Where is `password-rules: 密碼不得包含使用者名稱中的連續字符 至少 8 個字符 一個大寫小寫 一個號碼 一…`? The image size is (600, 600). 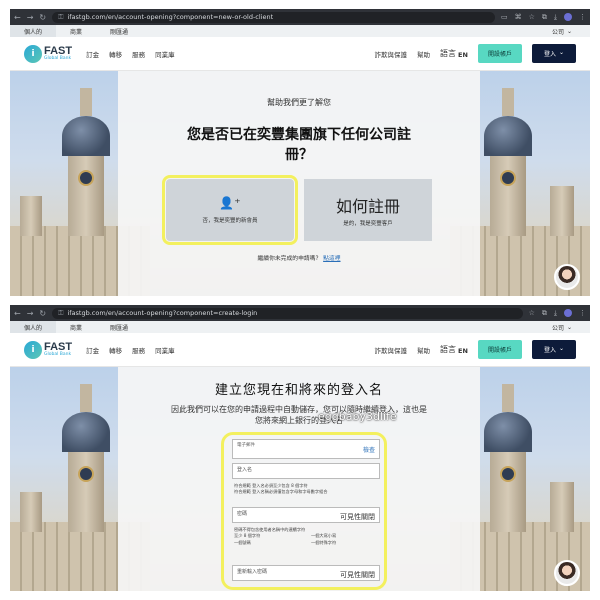
password-rules: 密碼不得包含使用者名稱中的連續字符 至少 8 個字符 一個大寫小寫 一個號碼 一… is located at coordinates (308, 536).